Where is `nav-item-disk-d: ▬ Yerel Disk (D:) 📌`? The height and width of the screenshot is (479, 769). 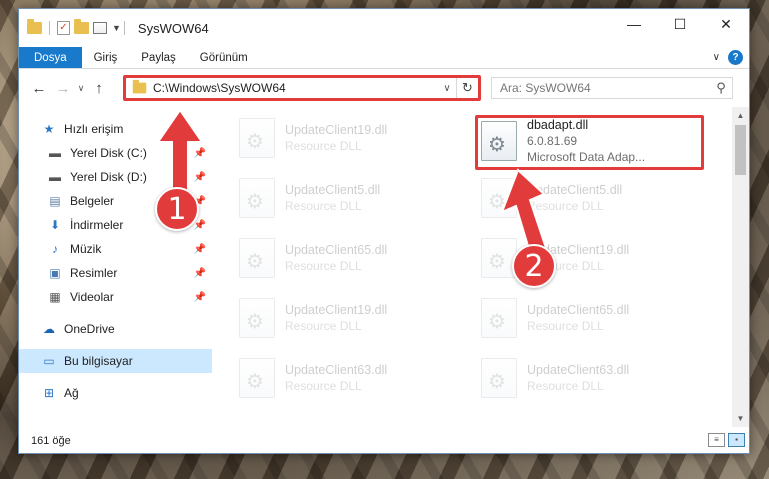 nav-item-disk-d: ▬ Yerel Disk (D:) 📌 is located at coordinates (115, 177).